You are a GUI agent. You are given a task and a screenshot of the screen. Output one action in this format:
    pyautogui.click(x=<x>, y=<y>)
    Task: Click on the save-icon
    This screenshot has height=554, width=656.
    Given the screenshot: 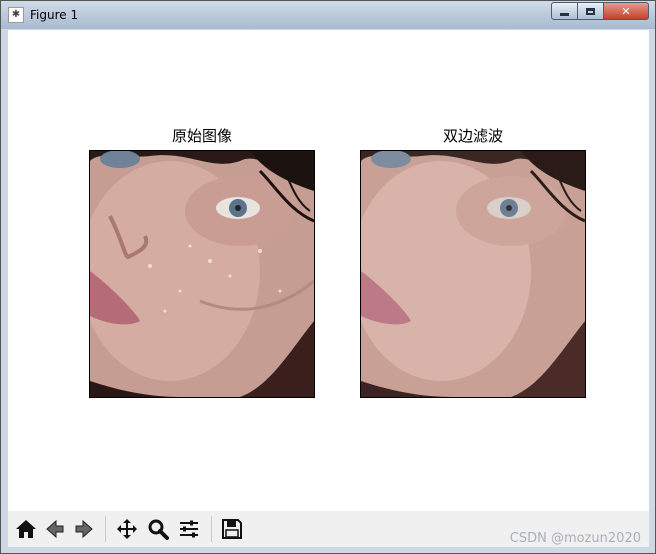 What is the action you would take?
    pyautogui.click(x=232, y=529)
    